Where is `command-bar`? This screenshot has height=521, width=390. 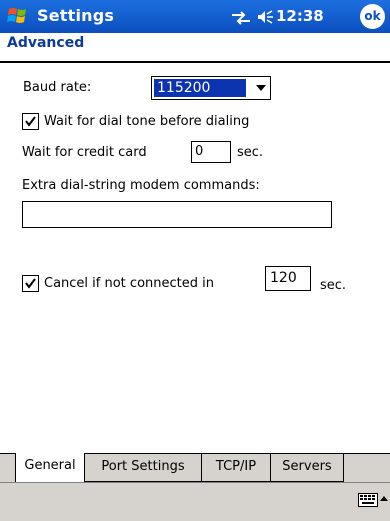
command-bar is located at coordinates (195, 501).